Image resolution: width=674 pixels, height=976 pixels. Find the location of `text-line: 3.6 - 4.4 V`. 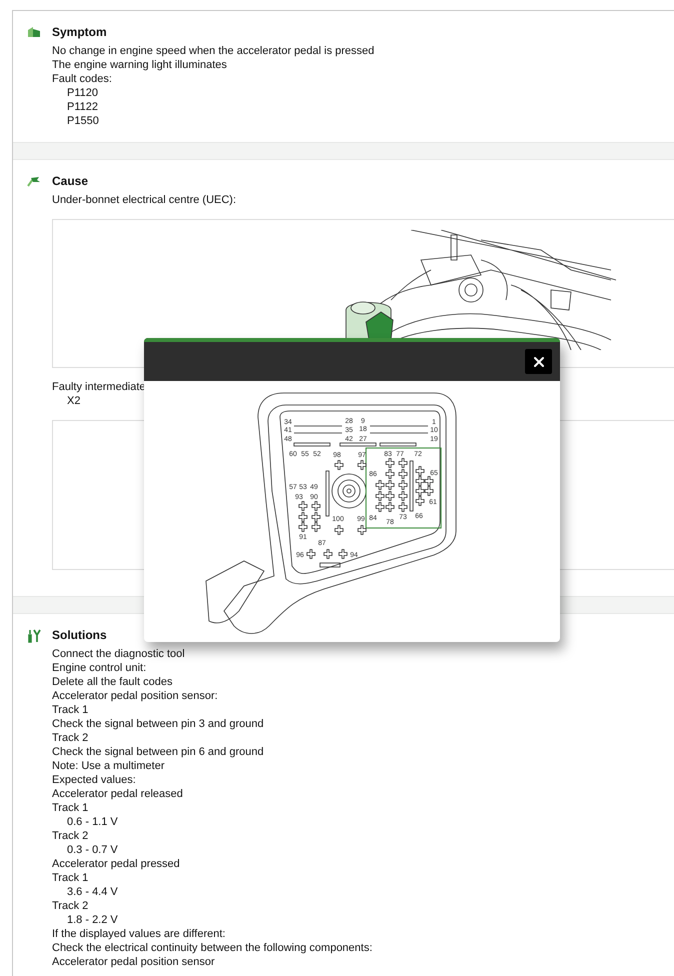

text-line: 3.6 - 4.4 V is located at coordinates (92, 892).